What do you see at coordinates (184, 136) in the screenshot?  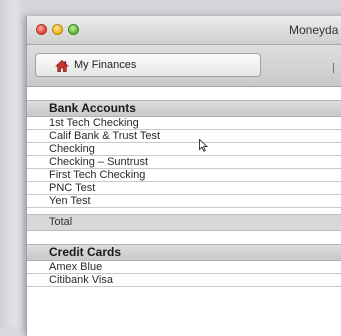 I see `account-row: Calif Bank & Trust Test` at bounding box center [184, 136].